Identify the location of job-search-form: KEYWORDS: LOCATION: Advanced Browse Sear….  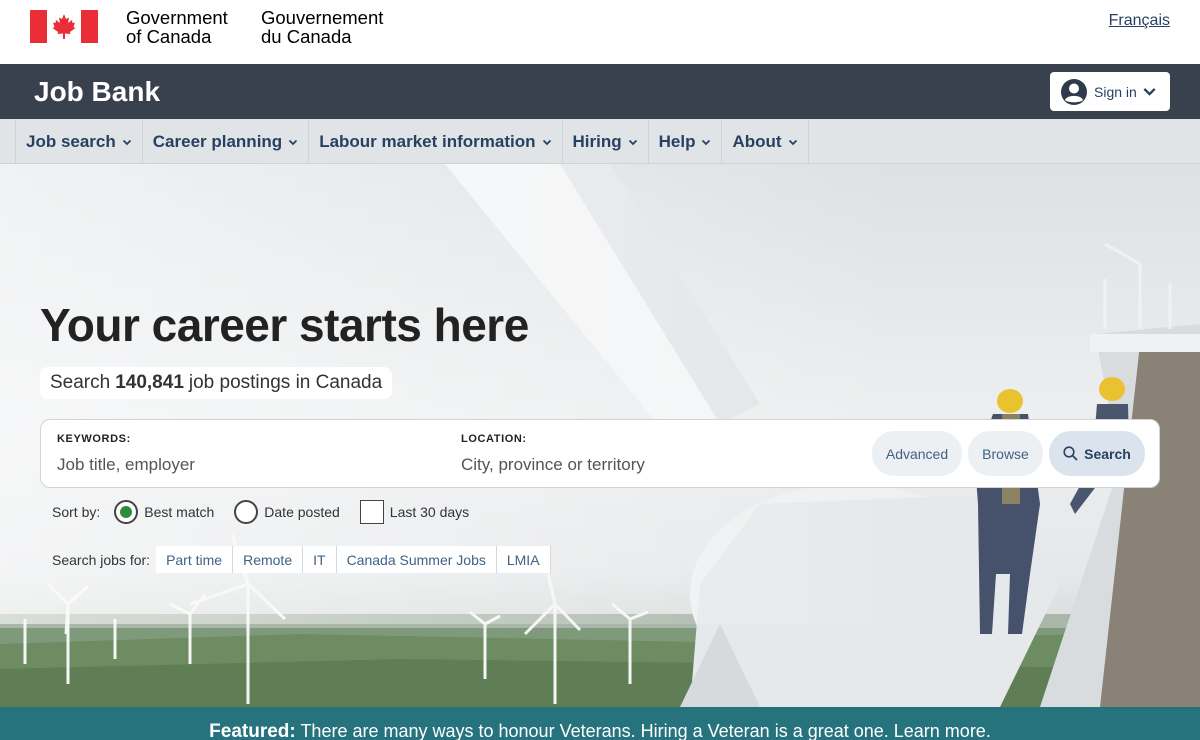
(600, 453).